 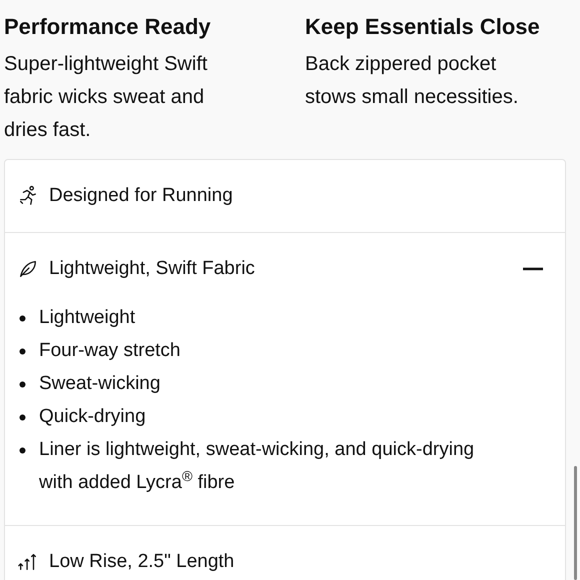 What do you see at coordinates (87, 318) in the screenshot?
I see `bullet-text: Lightweight` at bounding box center [87, 318].